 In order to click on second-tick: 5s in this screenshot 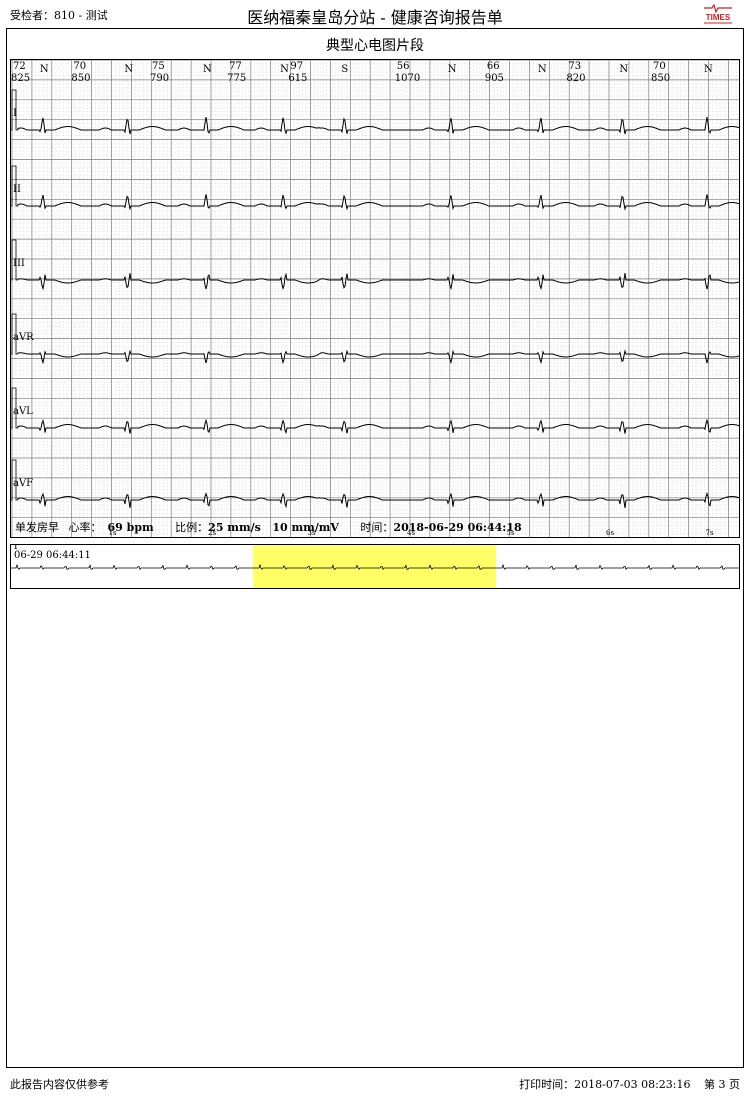, I will do `click(510, 533)`.